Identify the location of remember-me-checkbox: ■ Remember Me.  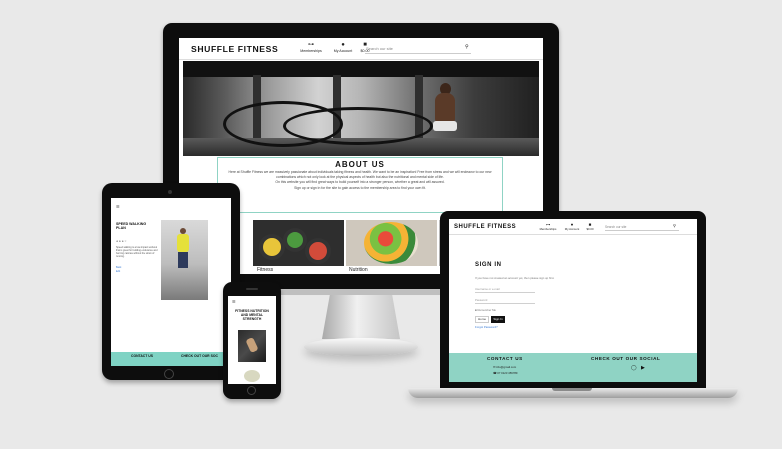
(485, 310).